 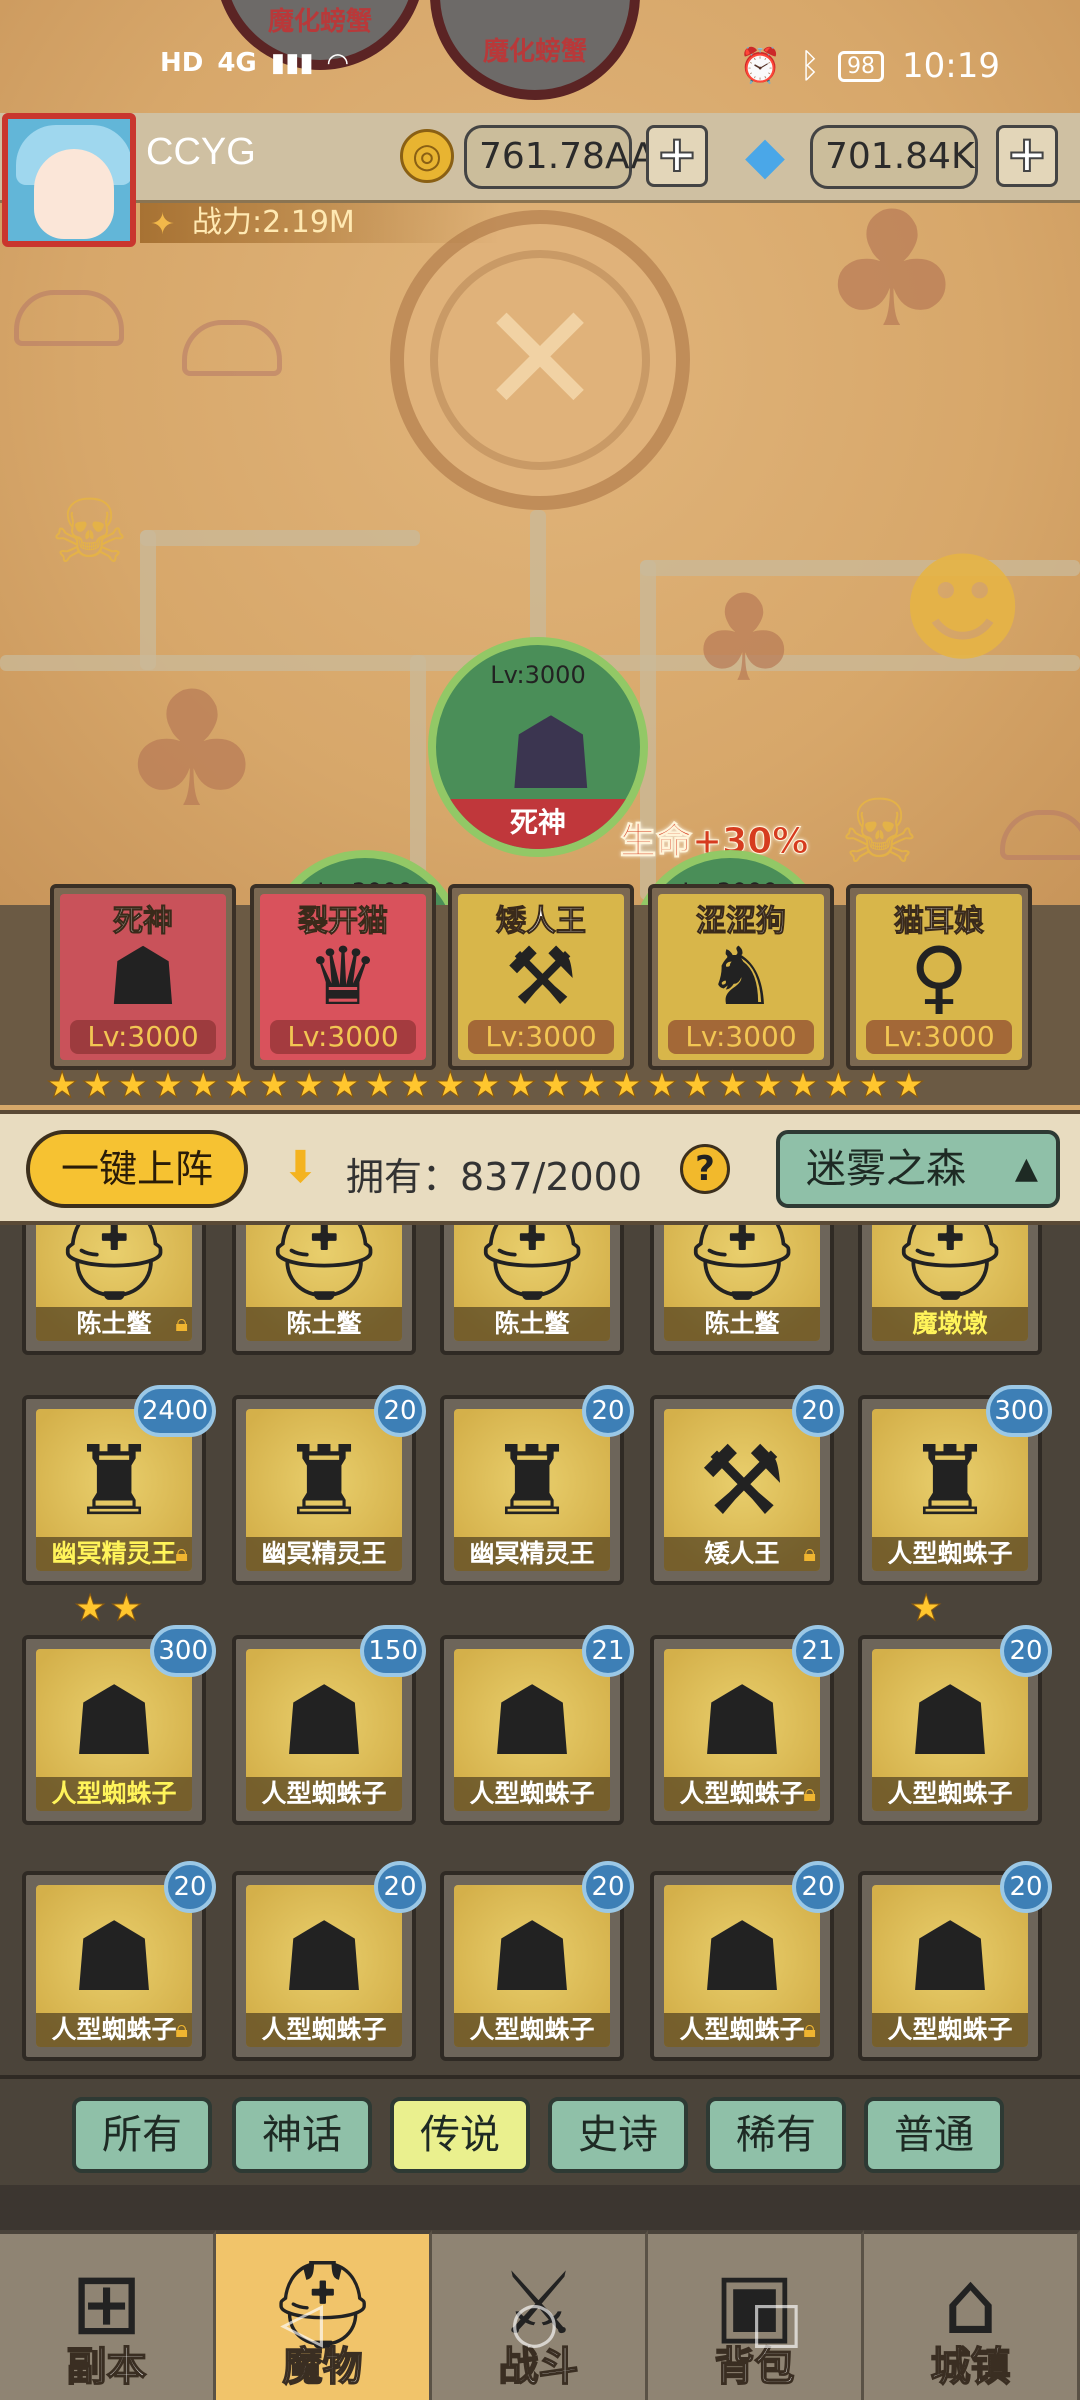 I want to click on monster-name: 幽冥精灵王, so click(x=324, y=1554).